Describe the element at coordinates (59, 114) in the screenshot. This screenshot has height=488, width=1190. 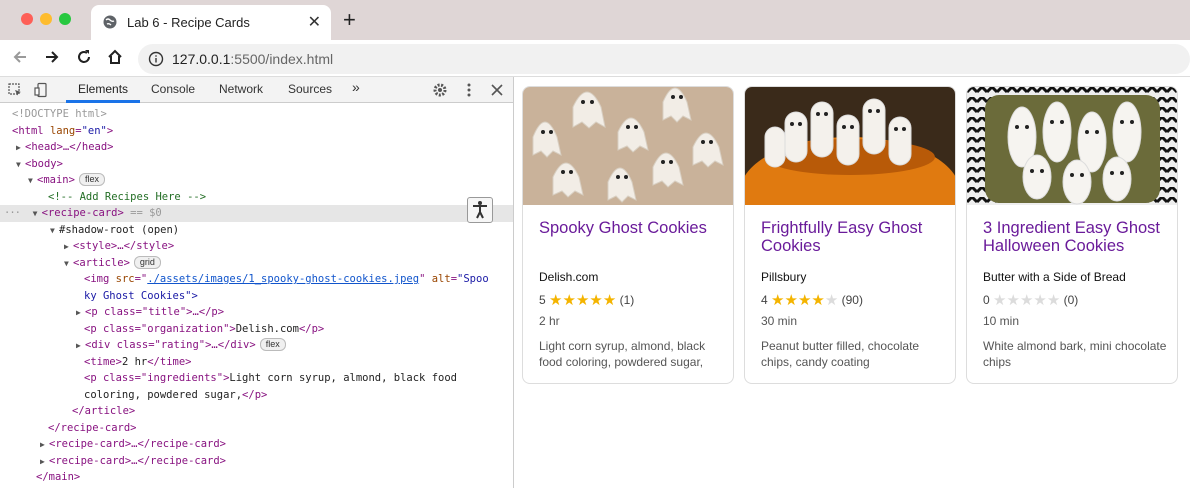
I see `doctype-node: <!DOCTYPE html>` at that location.